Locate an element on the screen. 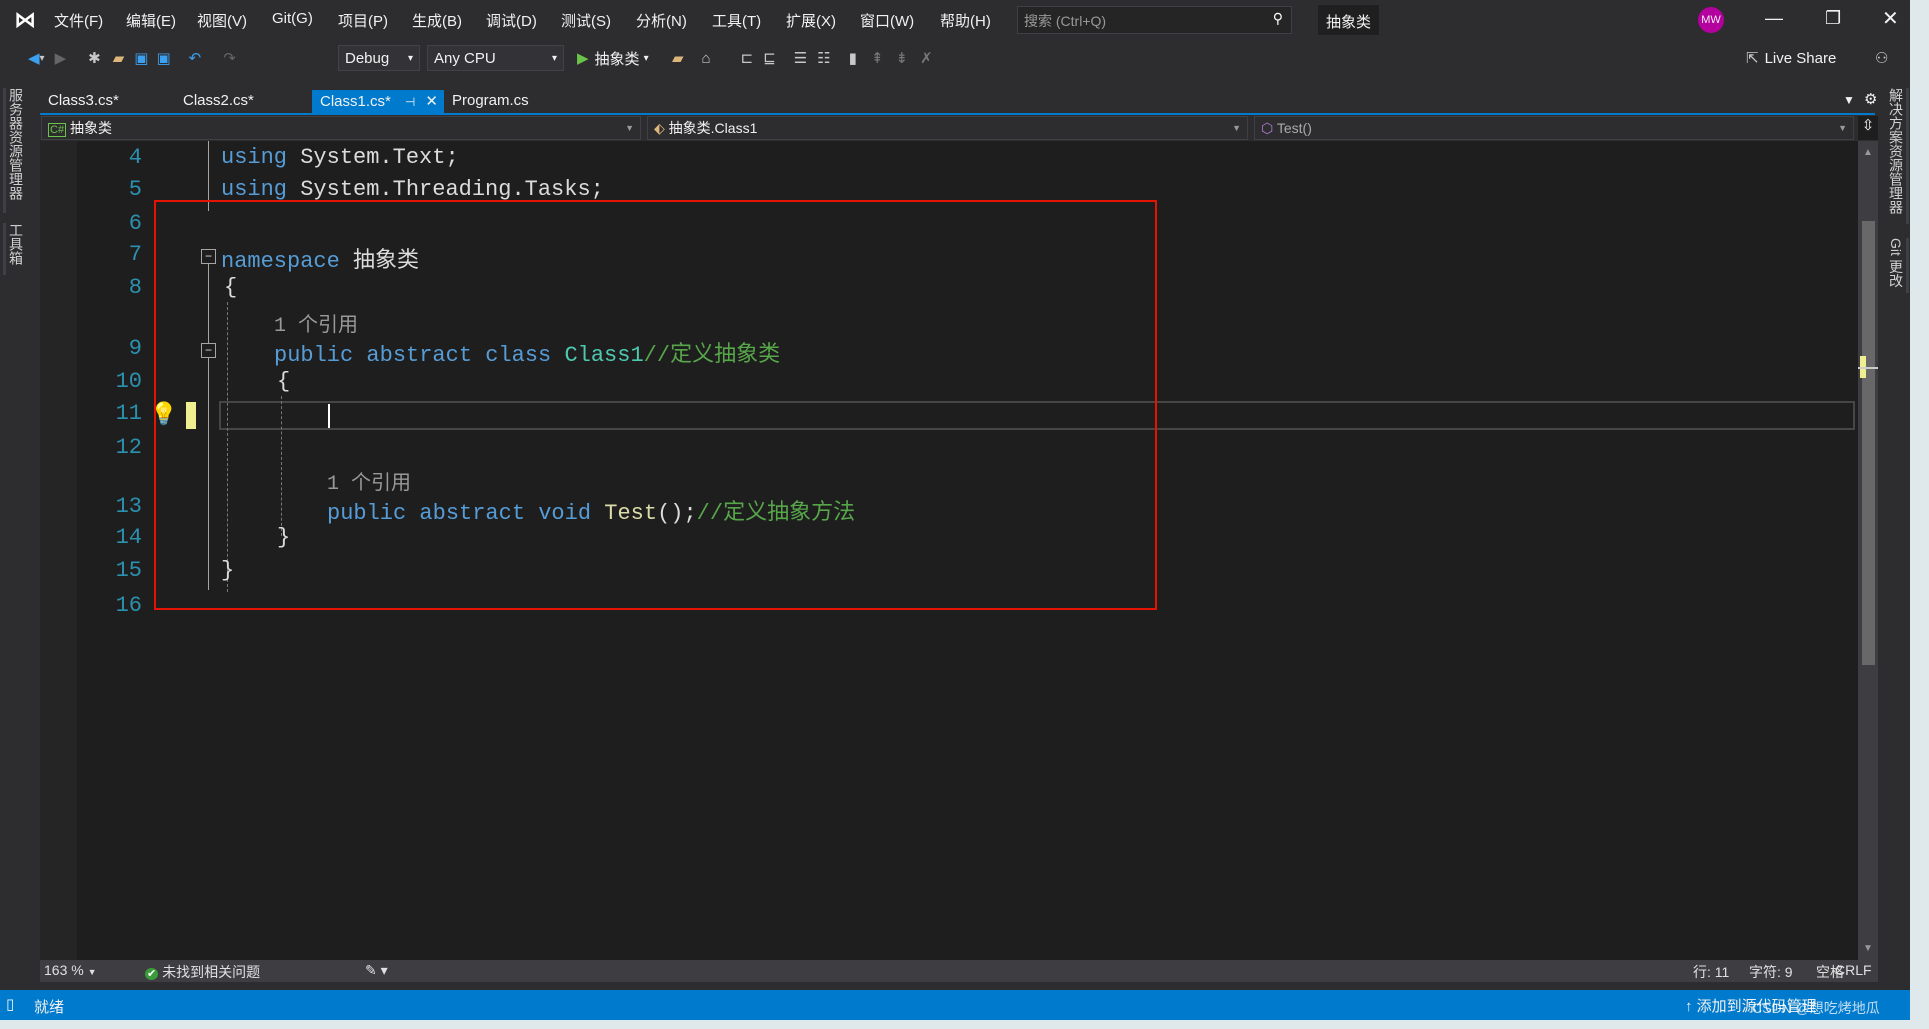 Image resolution: width=1929 pixels, height=1029 pixels. search-input: 搜索 (Ctrl+Q) is located at coordinates (1065, 21).